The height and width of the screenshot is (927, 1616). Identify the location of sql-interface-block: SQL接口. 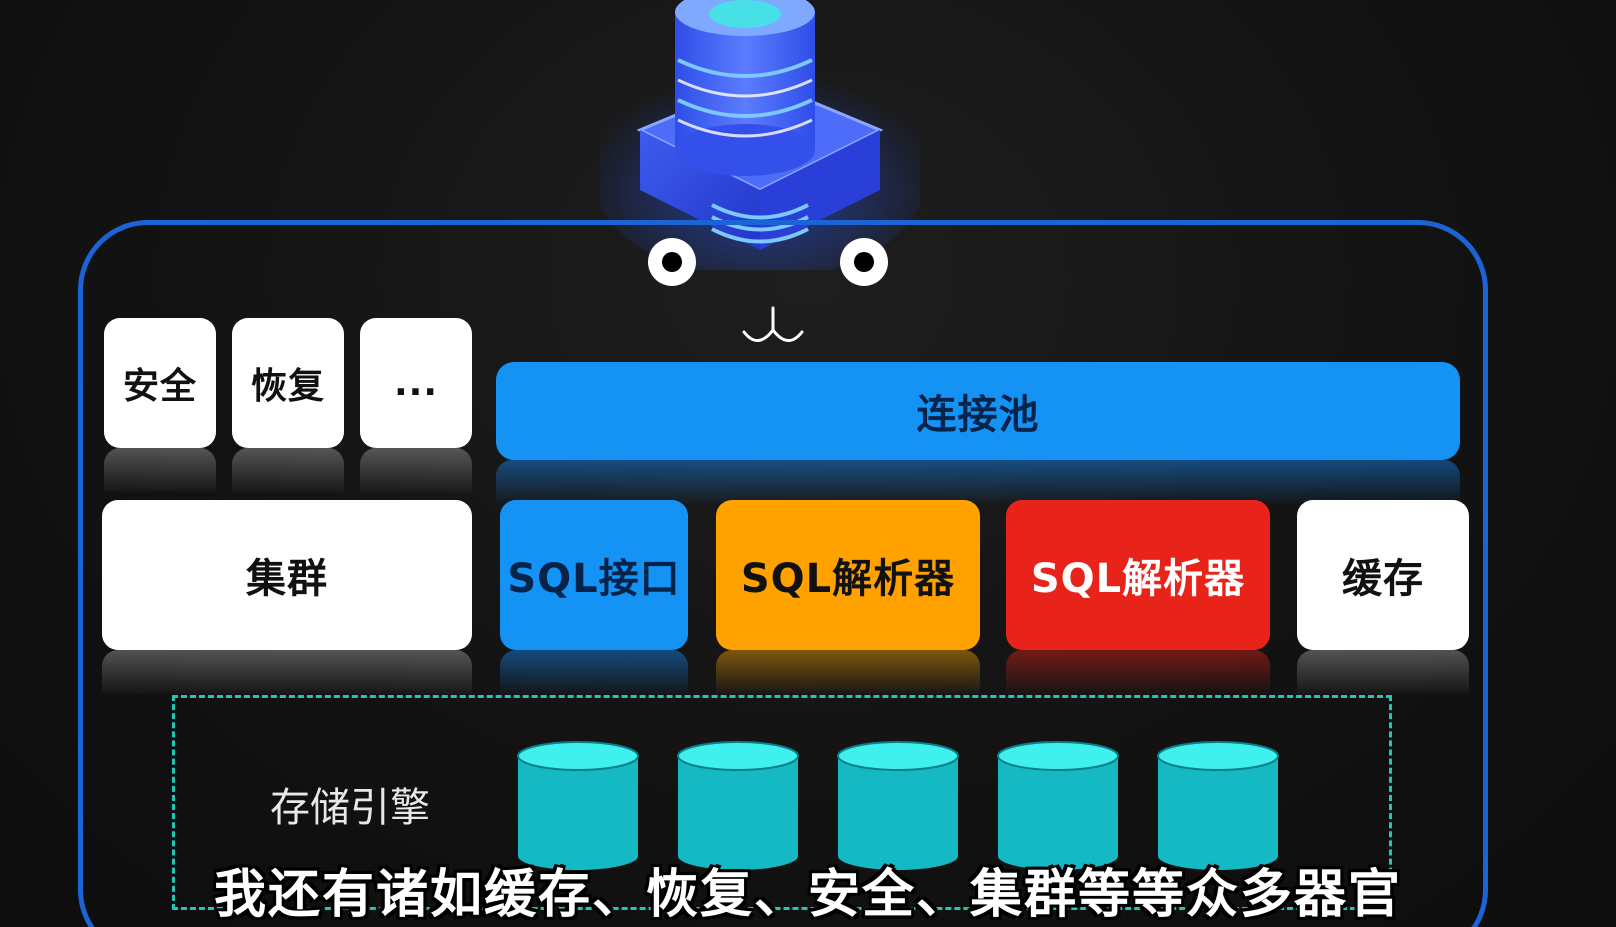
(594, 597).